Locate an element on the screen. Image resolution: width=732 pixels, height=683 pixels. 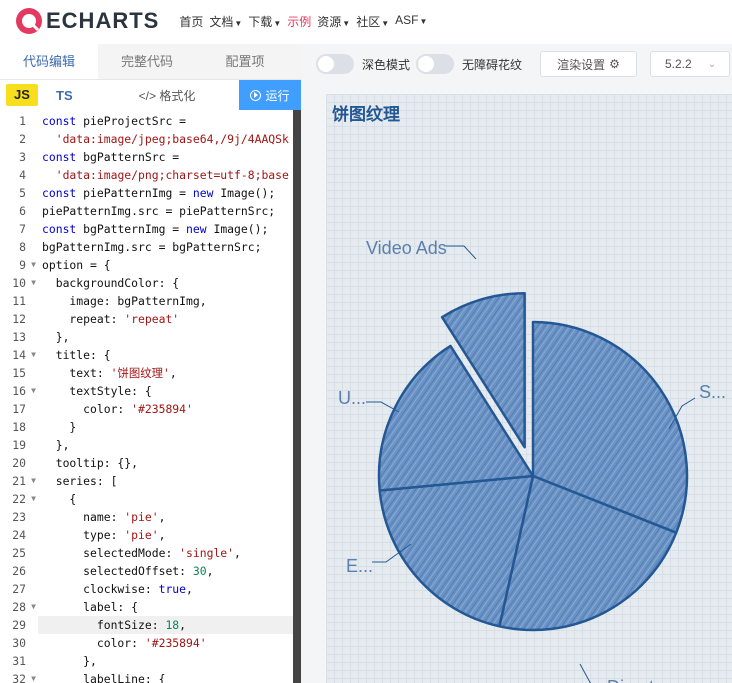
line-number: 6 is located at coordinates (22, 211).